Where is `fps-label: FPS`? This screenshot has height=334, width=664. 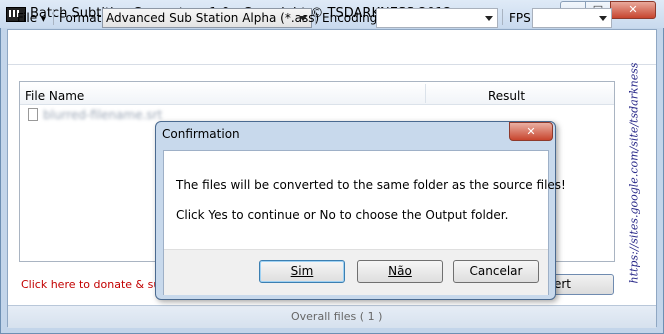 fps-label: FPS is located at coordinates (520, 18).